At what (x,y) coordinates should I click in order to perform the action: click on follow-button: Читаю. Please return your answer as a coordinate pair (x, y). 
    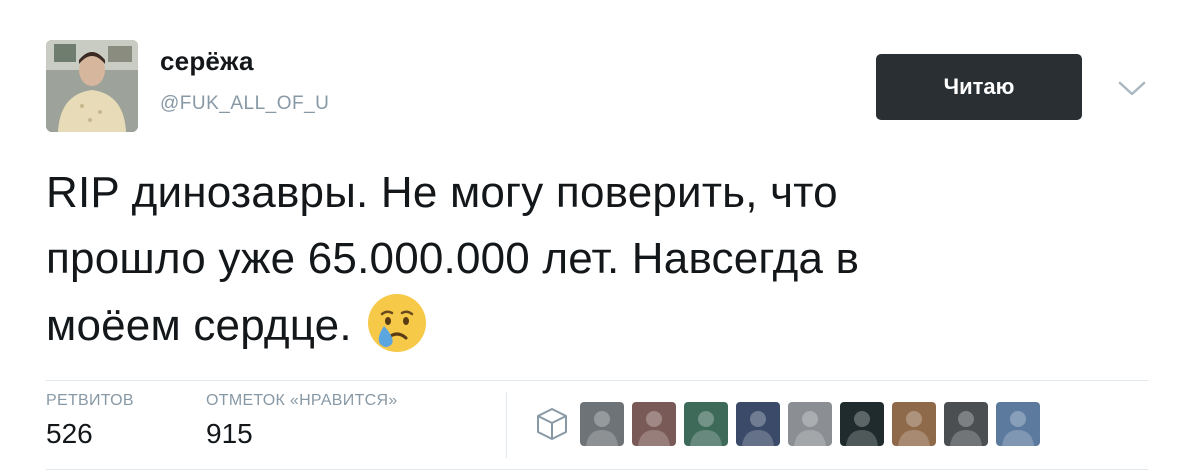
    Looking at the image, I should click on (979, 87).